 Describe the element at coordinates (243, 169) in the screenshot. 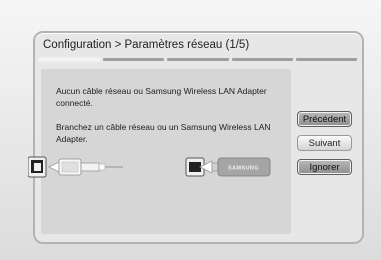

I see `adapter-brand-label: SAMSUNG` at that location.